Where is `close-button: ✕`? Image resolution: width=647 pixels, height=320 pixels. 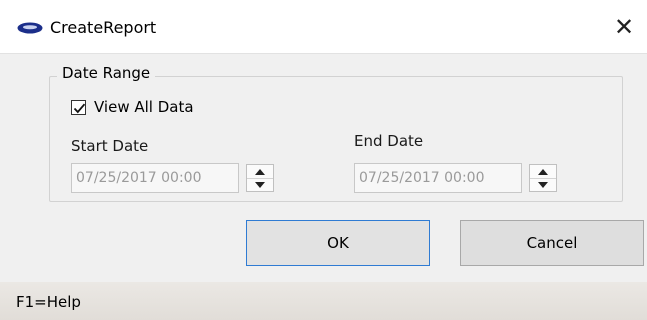
close-button: ✕ is located at coordinates (624, 27).